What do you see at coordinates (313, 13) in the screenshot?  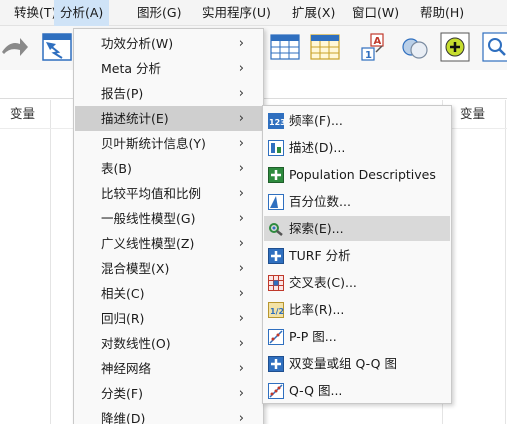 I see `menu-extensions: 扩展(X)` at bounding box center [313, 13].